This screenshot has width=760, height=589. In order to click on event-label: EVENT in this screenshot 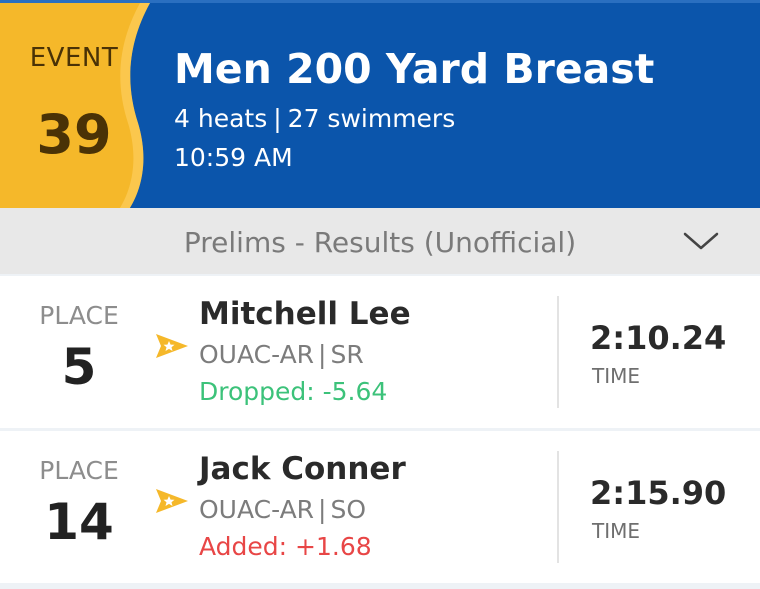, I will do `click(74, 58)`.